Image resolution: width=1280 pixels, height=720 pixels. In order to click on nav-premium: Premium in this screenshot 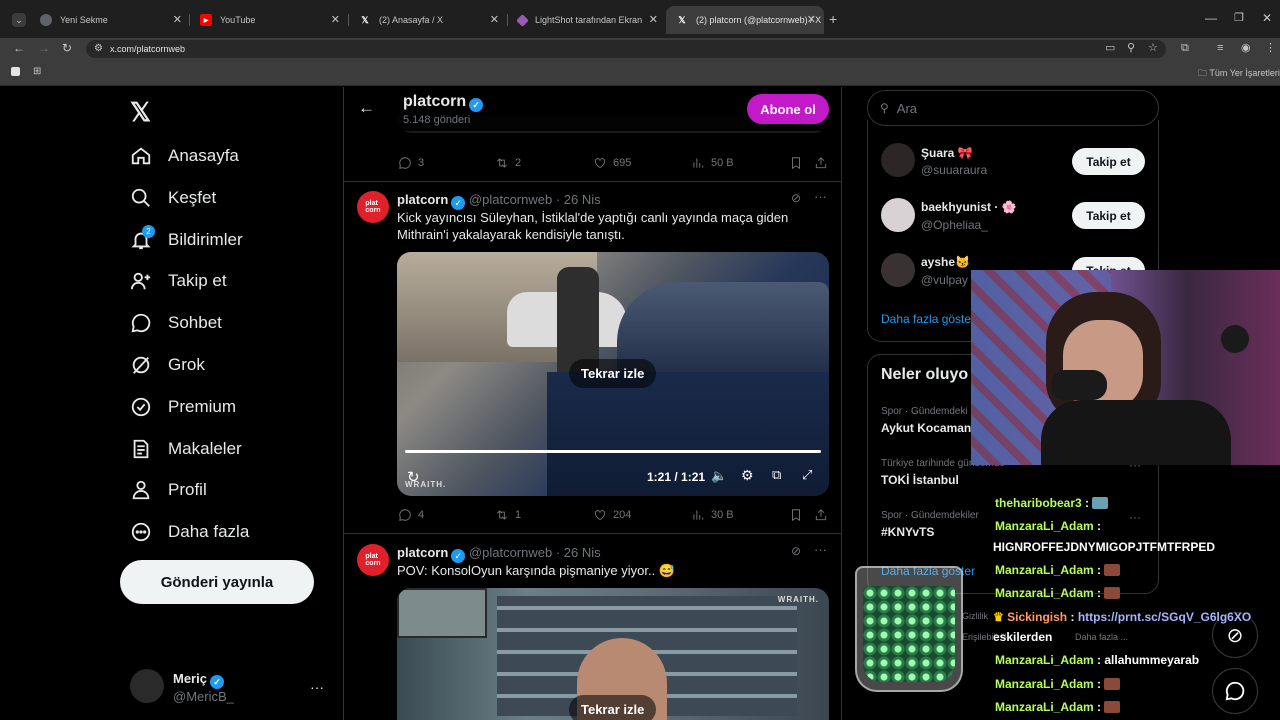, I will do `click(183, 407)`.